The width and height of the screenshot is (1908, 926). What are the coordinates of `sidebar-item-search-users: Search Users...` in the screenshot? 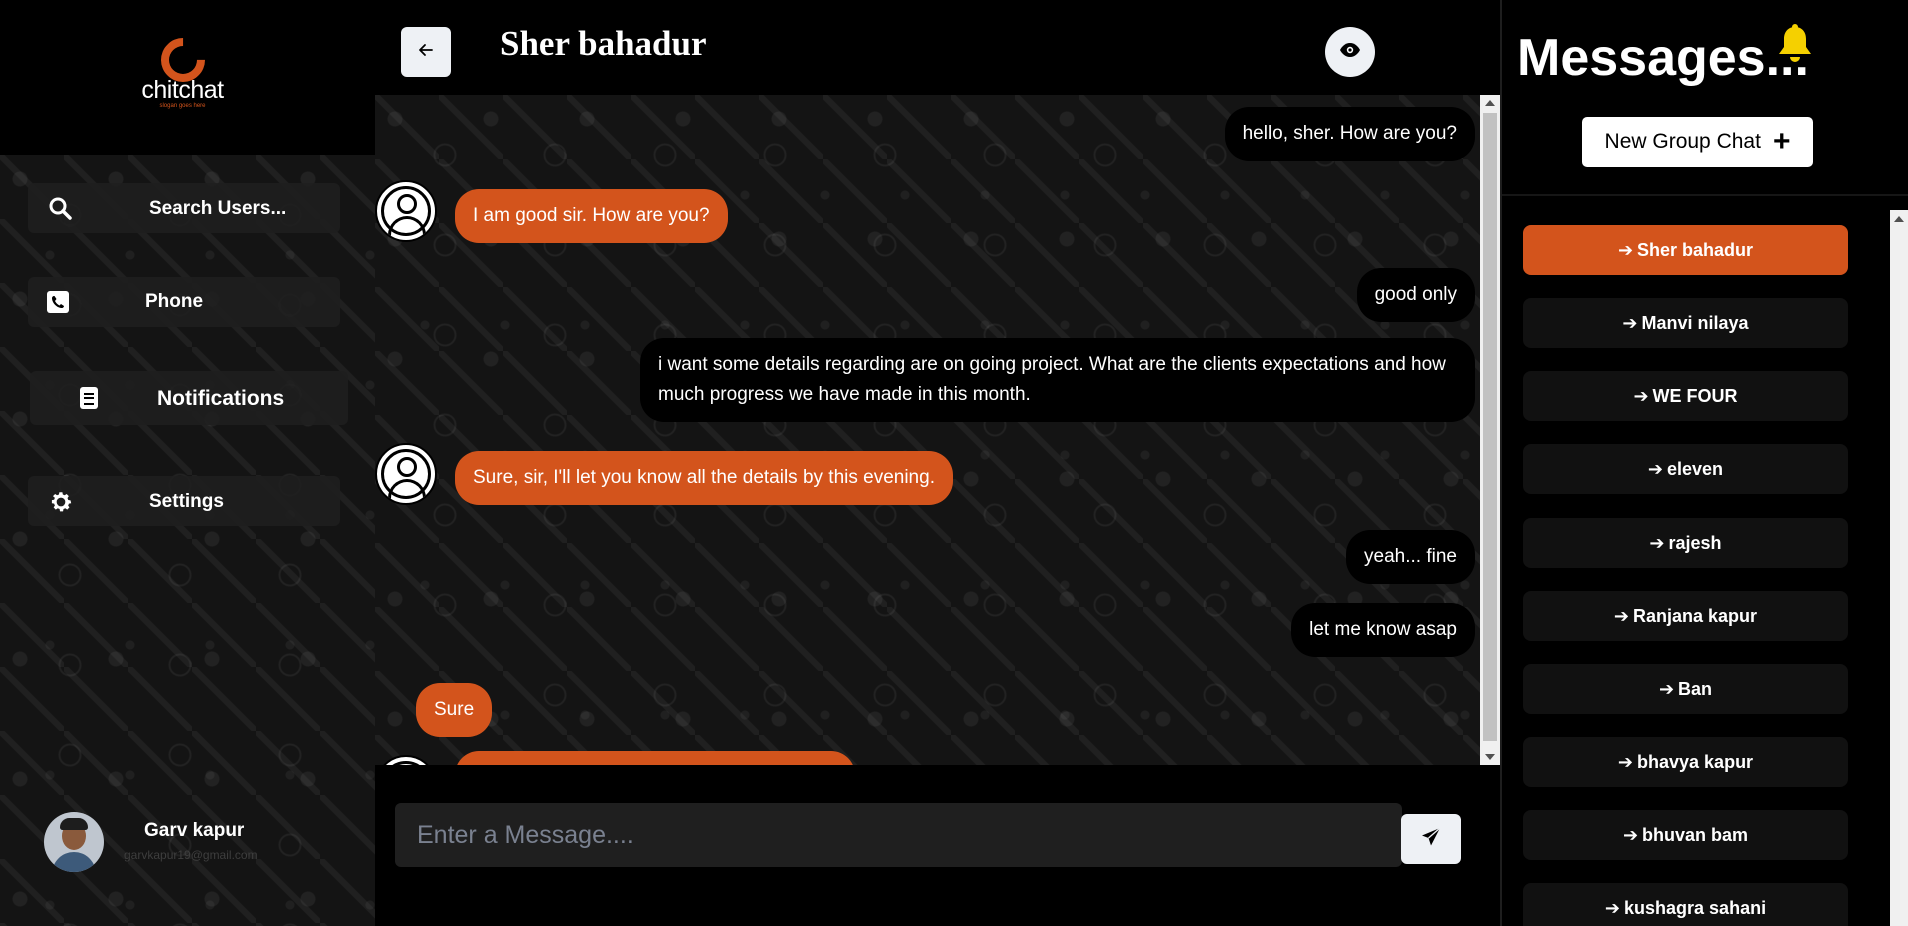 It's located at (184, 208).